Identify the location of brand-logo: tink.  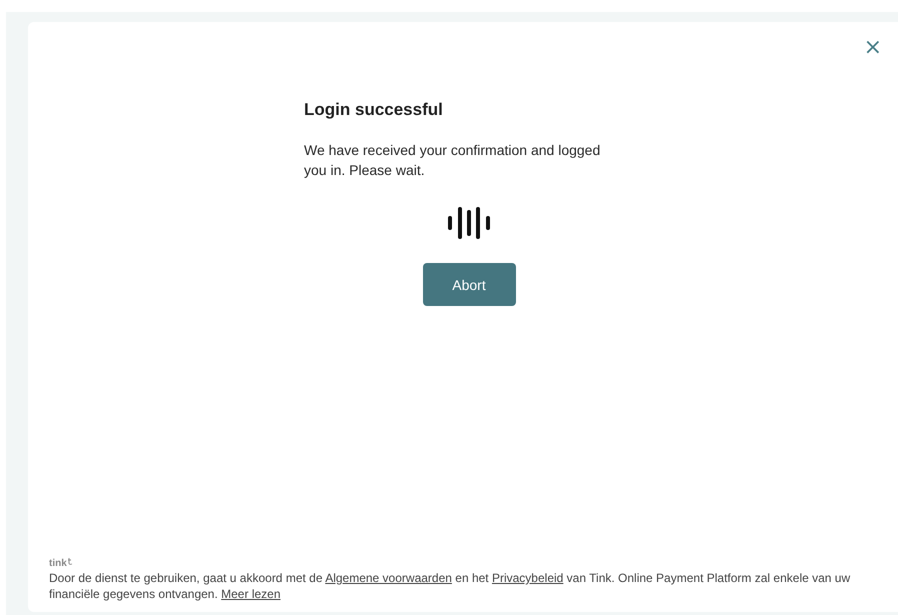
(61, 563).